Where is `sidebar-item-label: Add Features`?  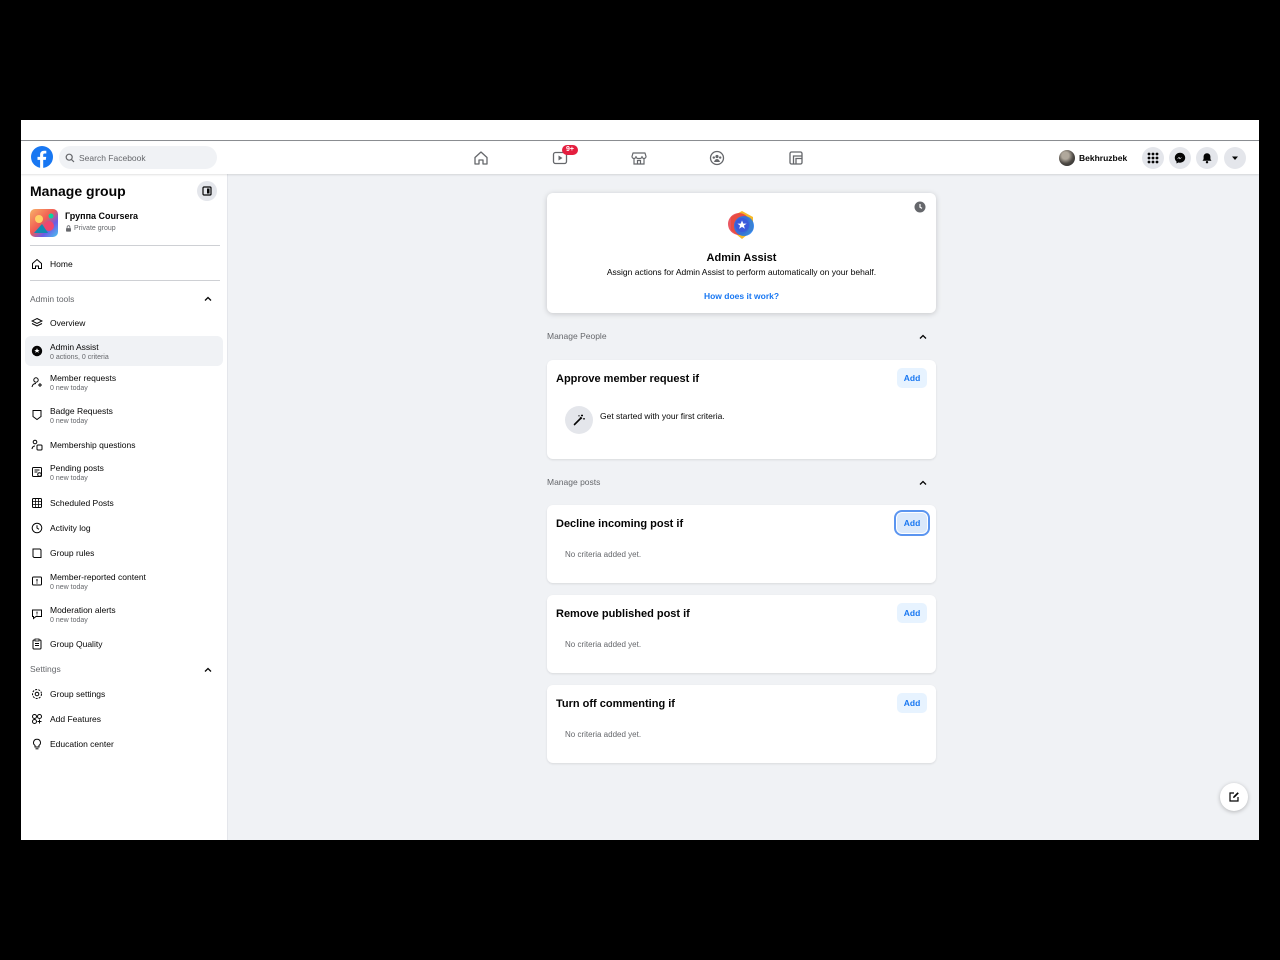 sidebar-item-label: Add Features is located at coordinates (76, 719).